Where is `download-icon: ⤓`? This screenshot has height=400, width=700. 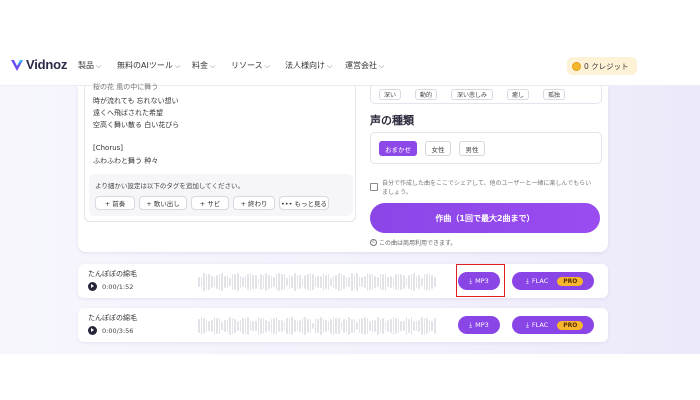
download-icon: ⤓ is located at coordinates (471, 324).